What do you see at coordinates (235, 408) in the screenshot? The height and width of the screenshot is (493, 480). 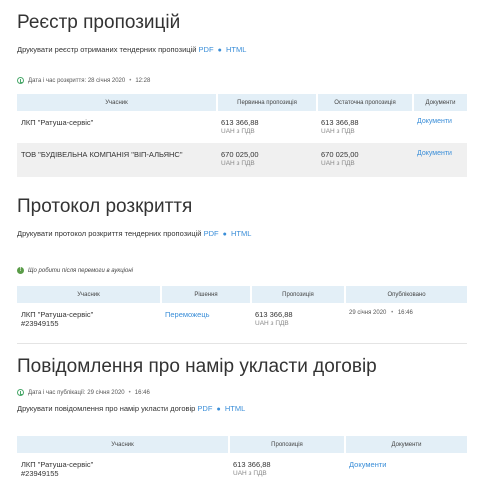 I see `notice-html-link: HTML` at bounding box center [235, 408].